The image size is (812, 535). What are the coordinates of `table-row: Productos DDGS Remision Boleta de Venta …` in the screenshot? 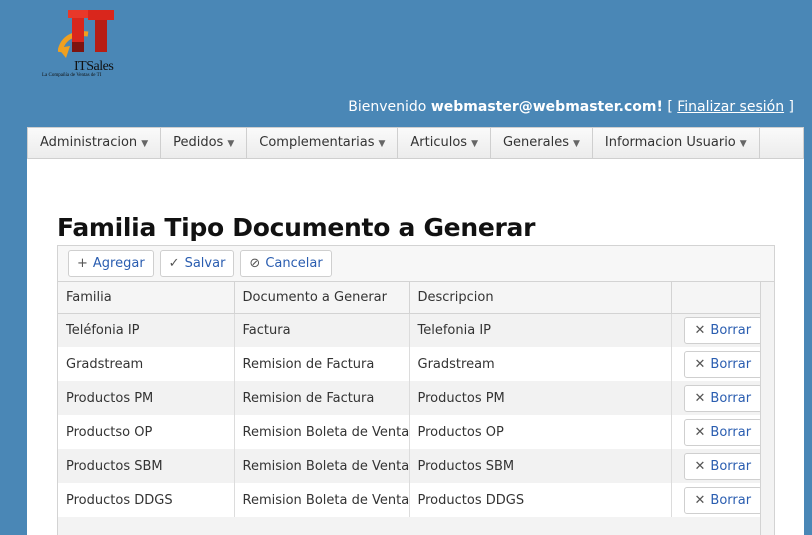 It's located at (409, 500).